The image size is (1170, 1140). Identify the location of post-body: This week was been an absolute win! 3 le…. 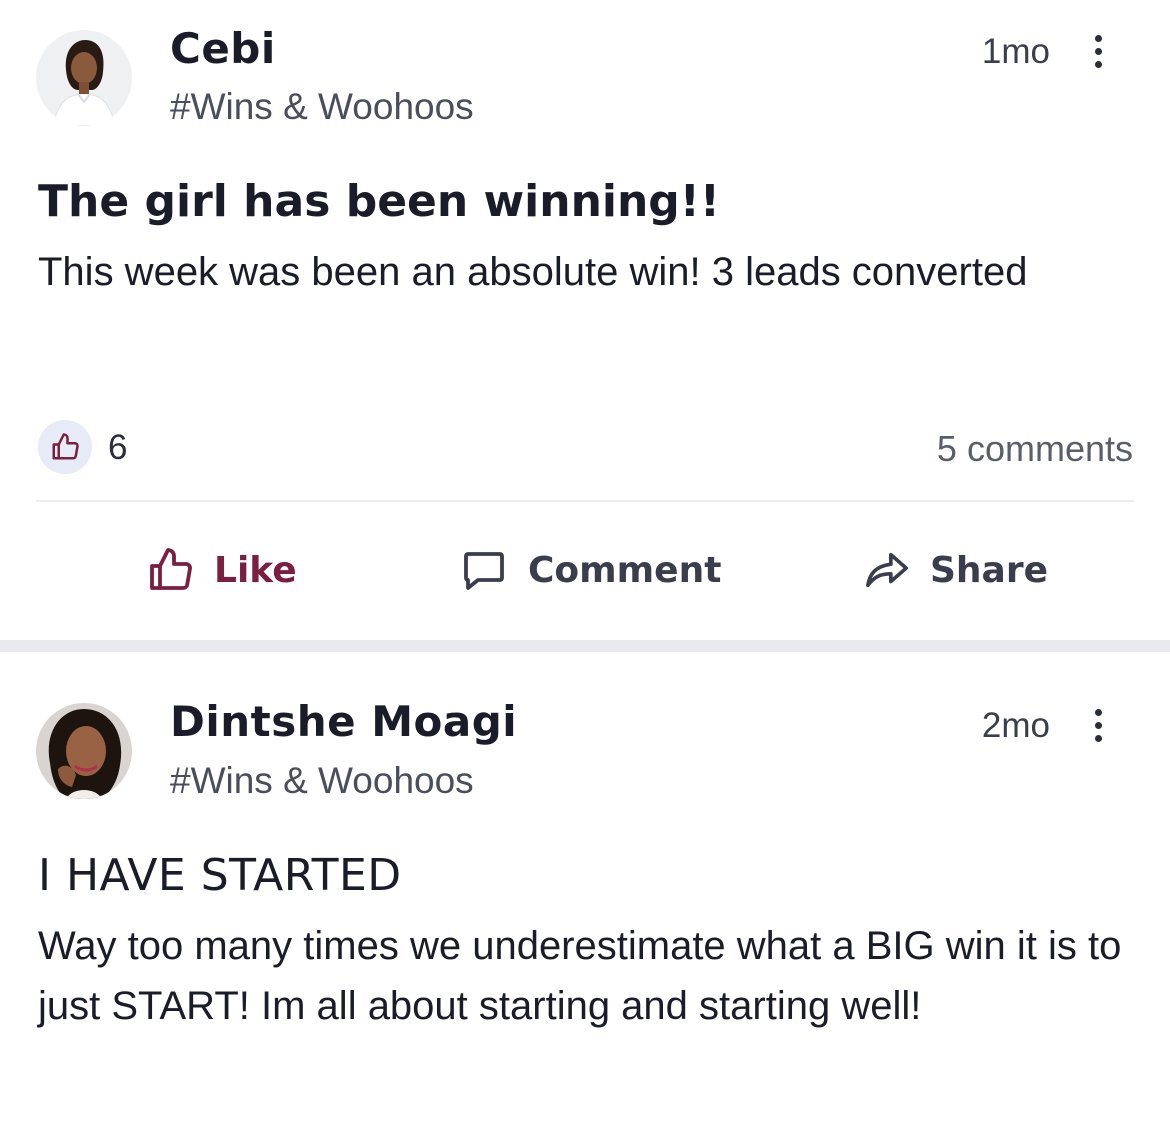
(533, 272).